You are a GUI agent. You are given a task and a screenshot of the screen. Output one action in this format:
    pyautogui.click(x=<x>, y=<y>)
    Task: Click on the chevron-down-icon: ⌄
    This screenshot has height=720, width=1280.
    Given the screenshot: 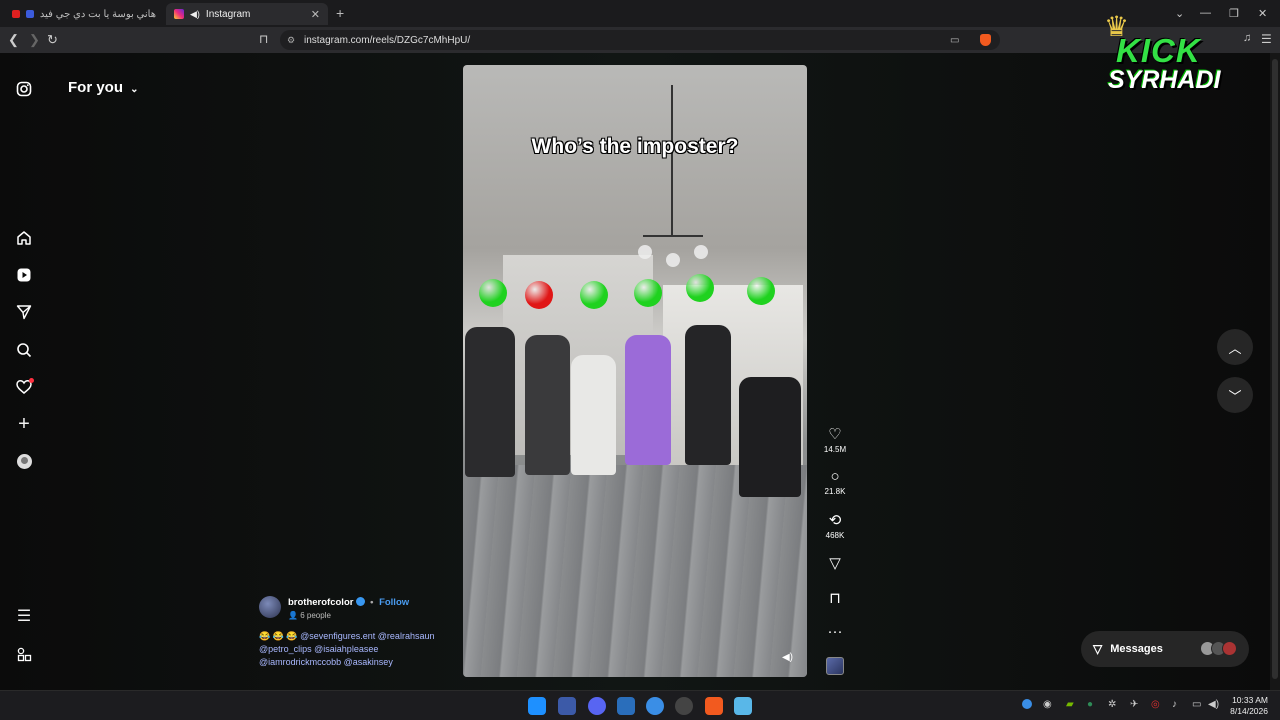 What is the action you would take?
    pyautogui.click(x=134, y=89)
    